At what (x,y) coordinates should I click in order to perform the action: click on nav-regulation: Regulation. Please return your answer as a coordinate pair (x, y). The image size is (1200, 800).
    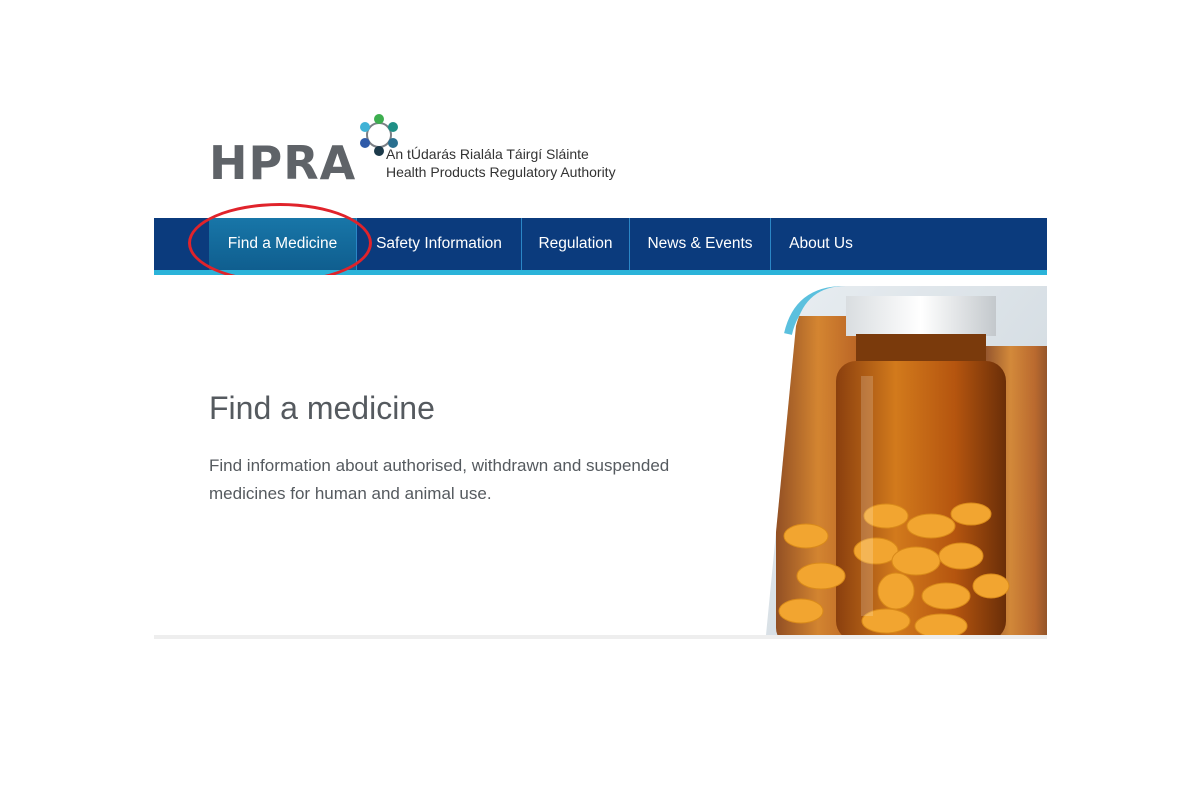
    Looking at the image, I should click on (575, 244).